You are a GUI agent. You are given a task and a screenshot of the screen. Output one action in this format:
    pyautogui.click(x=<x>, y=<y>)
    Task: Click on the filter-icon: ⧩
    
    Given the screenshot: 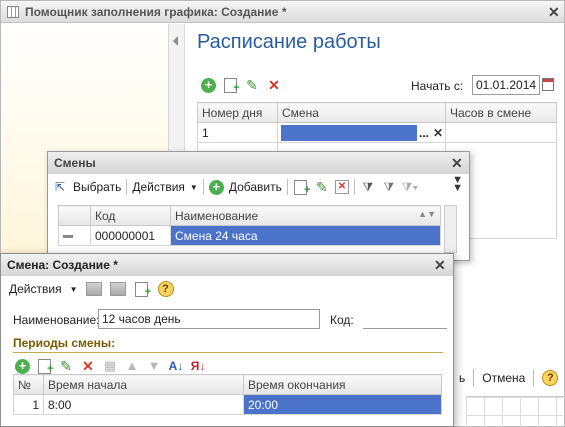 What is the action you would take?
    pyautogui.click(x=368, y=187)
    